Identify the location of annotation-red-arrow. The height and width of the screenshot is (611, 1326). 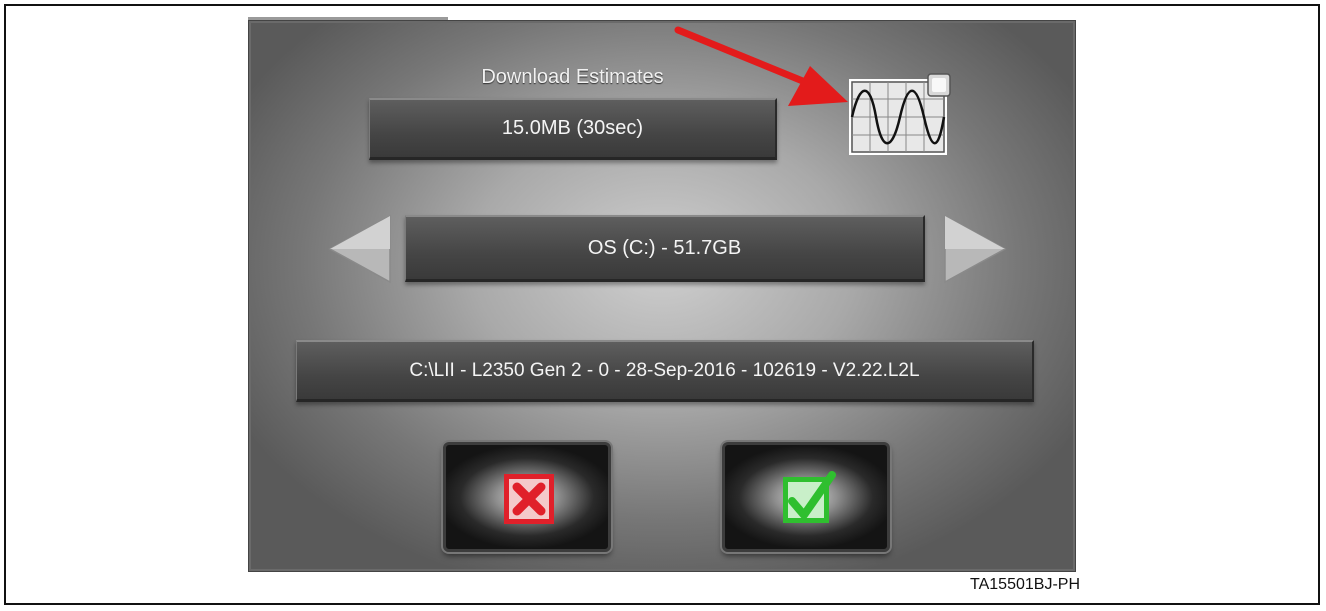
(761, 66).